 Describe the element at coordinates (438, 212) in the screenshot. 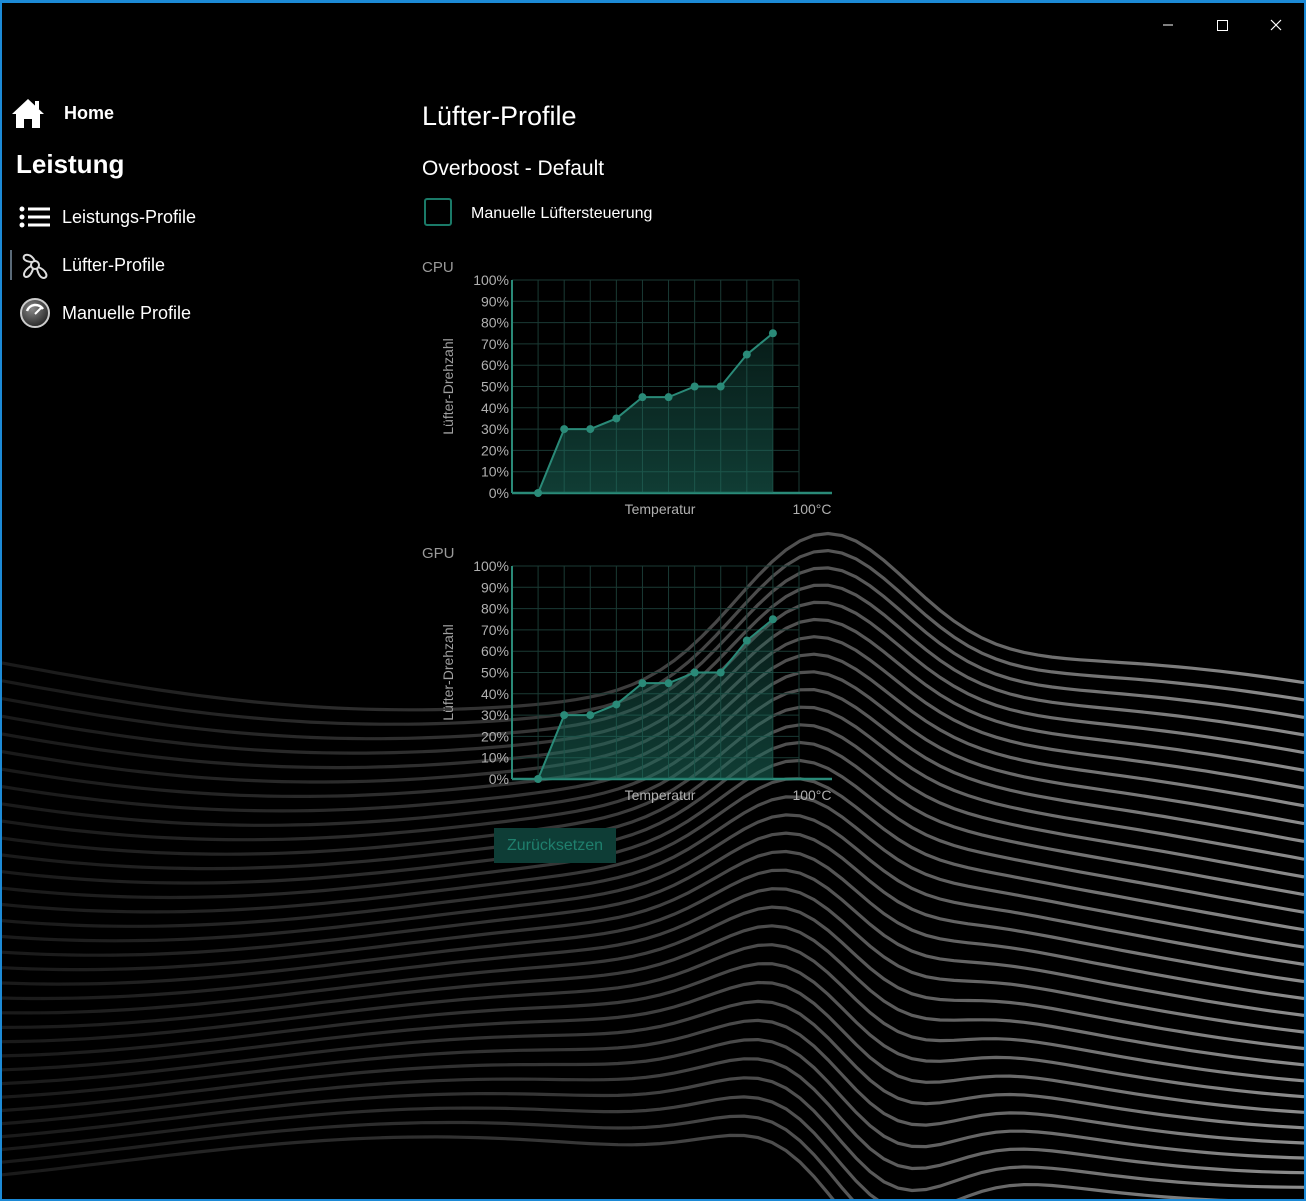

I see `manual-fan-control-checkbox` at that location.